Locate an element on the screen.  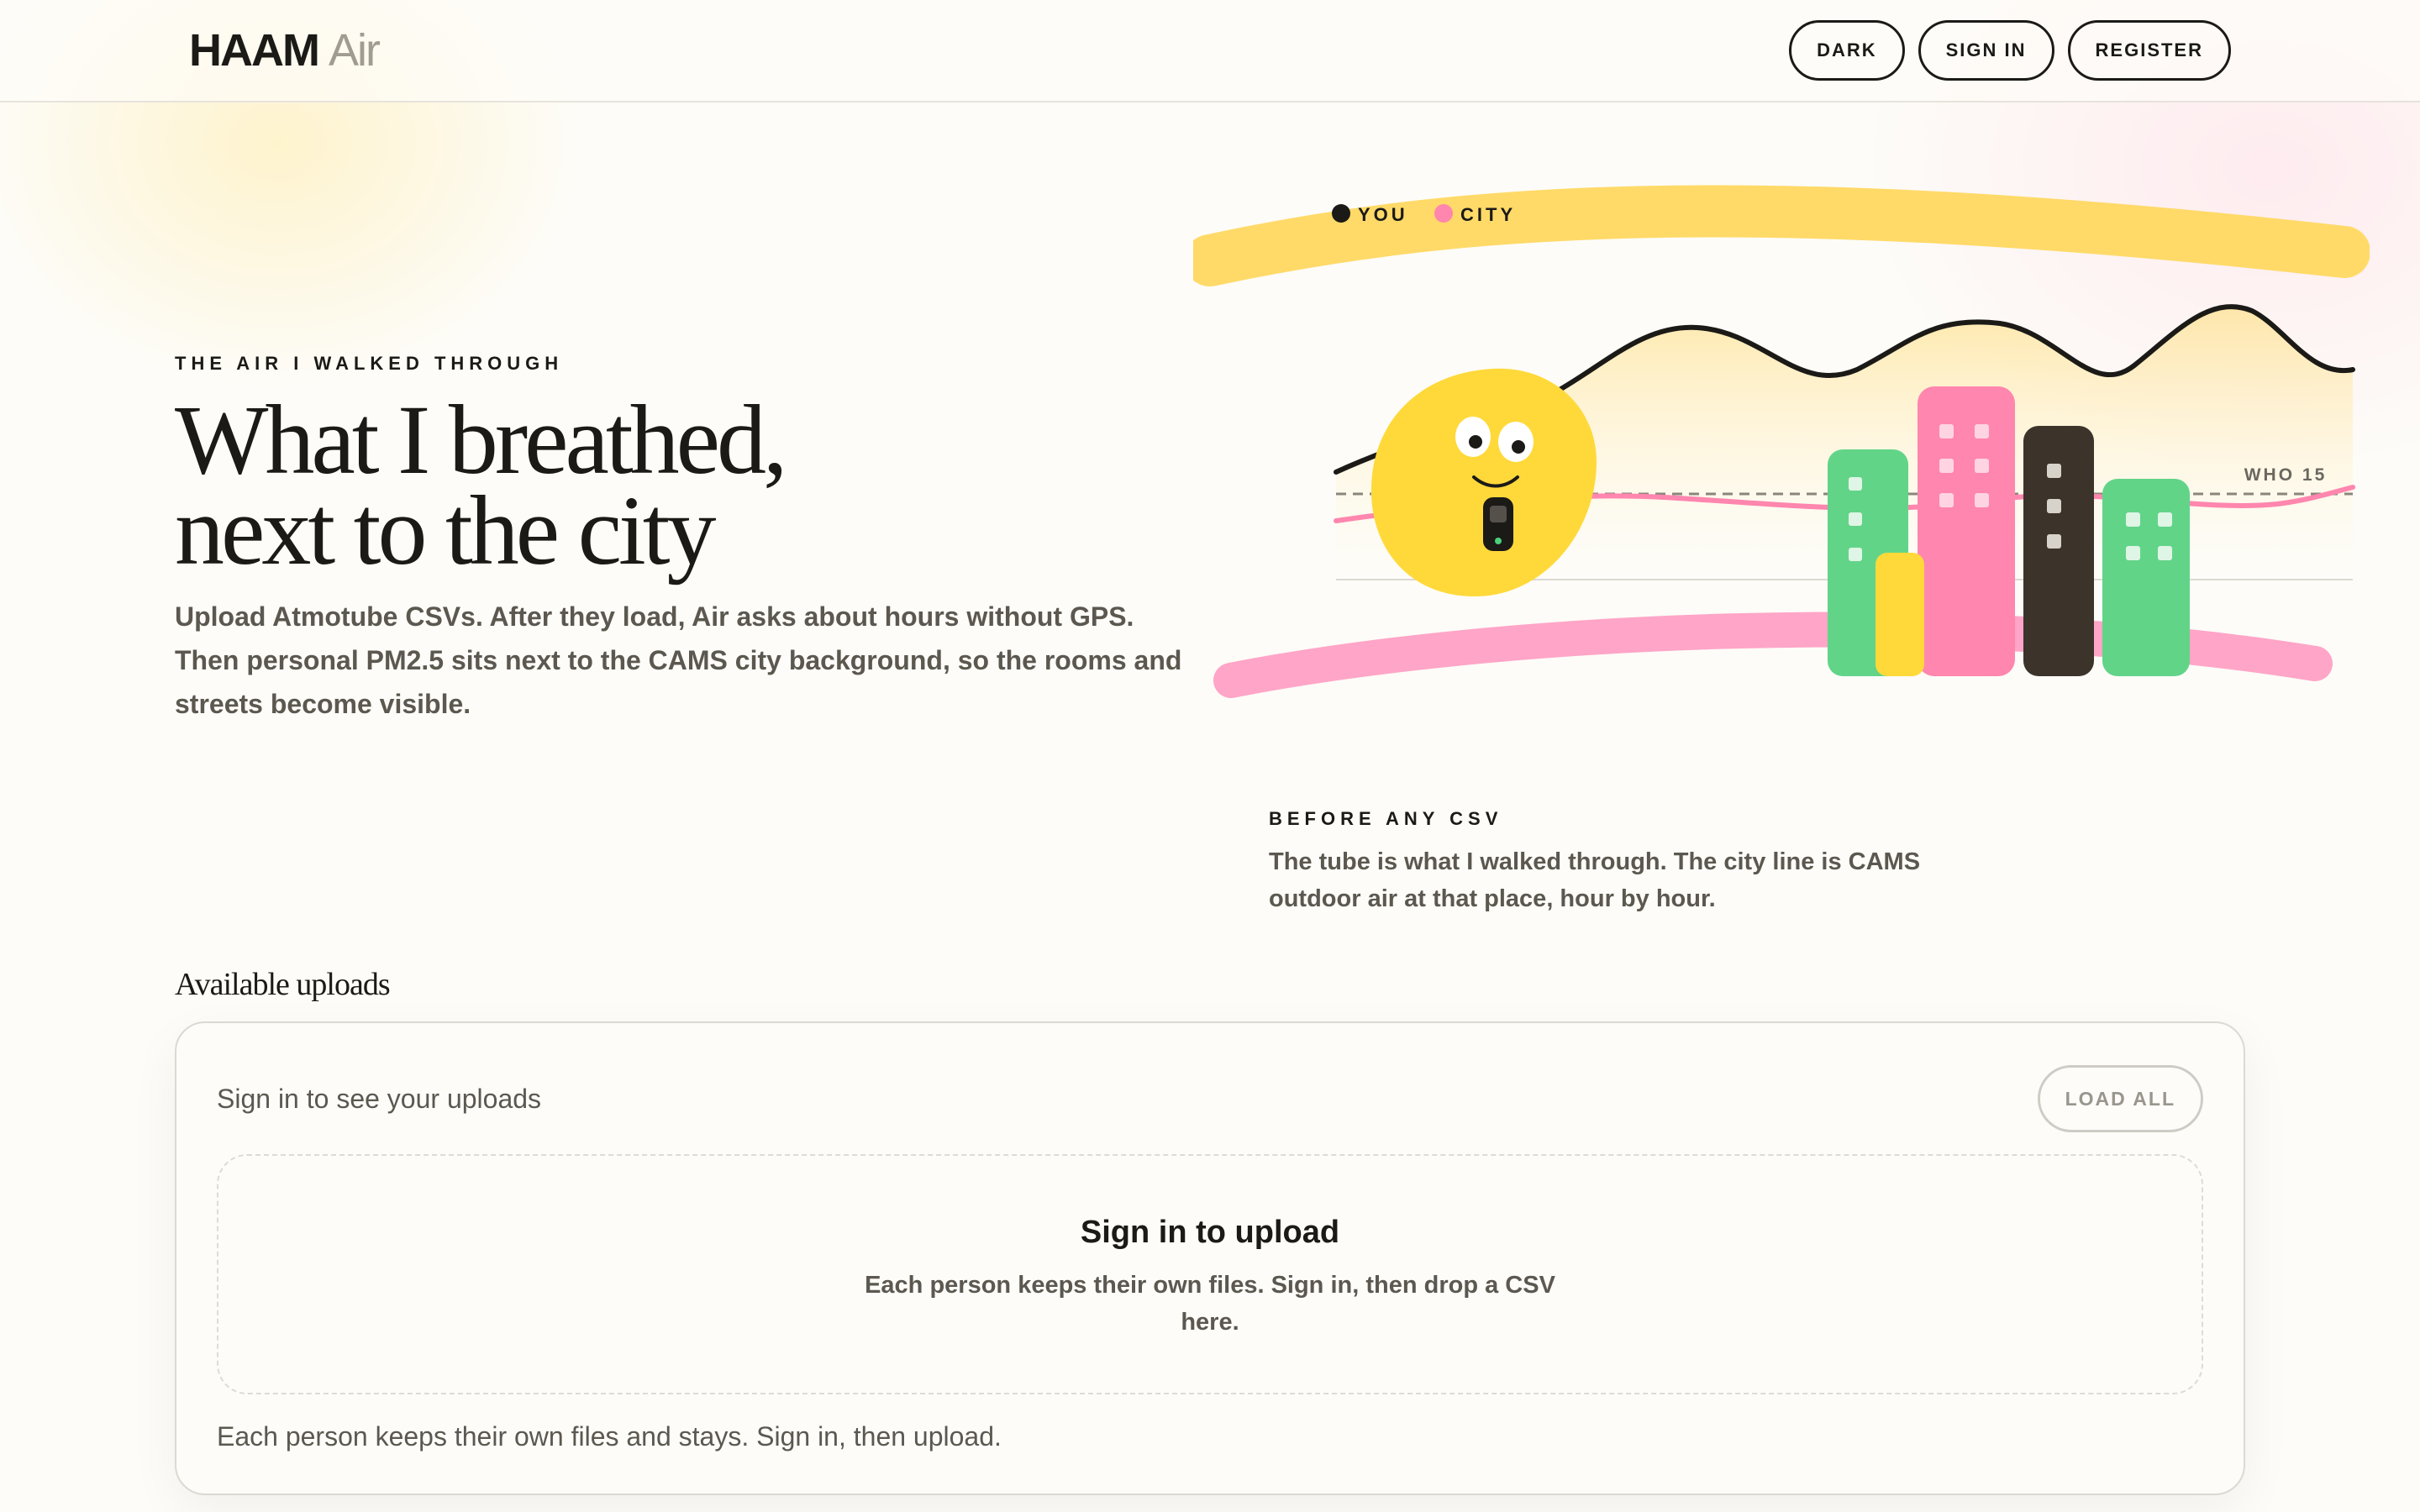
building-yellow-small is located at coordinates (1900, 614).